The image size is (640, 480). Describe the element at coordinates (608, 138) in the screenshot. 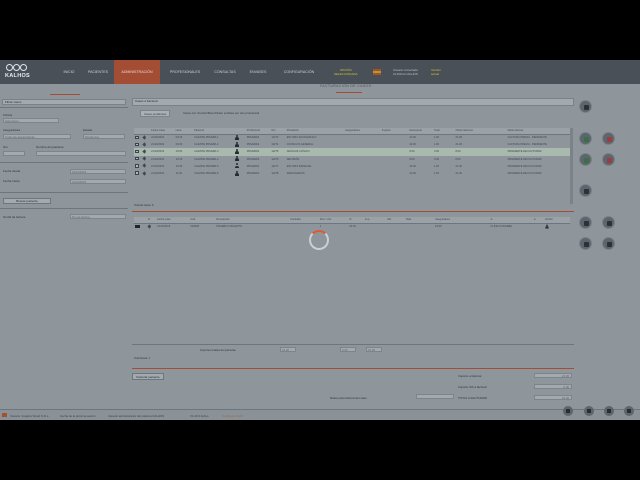

I see `delete-case-icon` at that location.